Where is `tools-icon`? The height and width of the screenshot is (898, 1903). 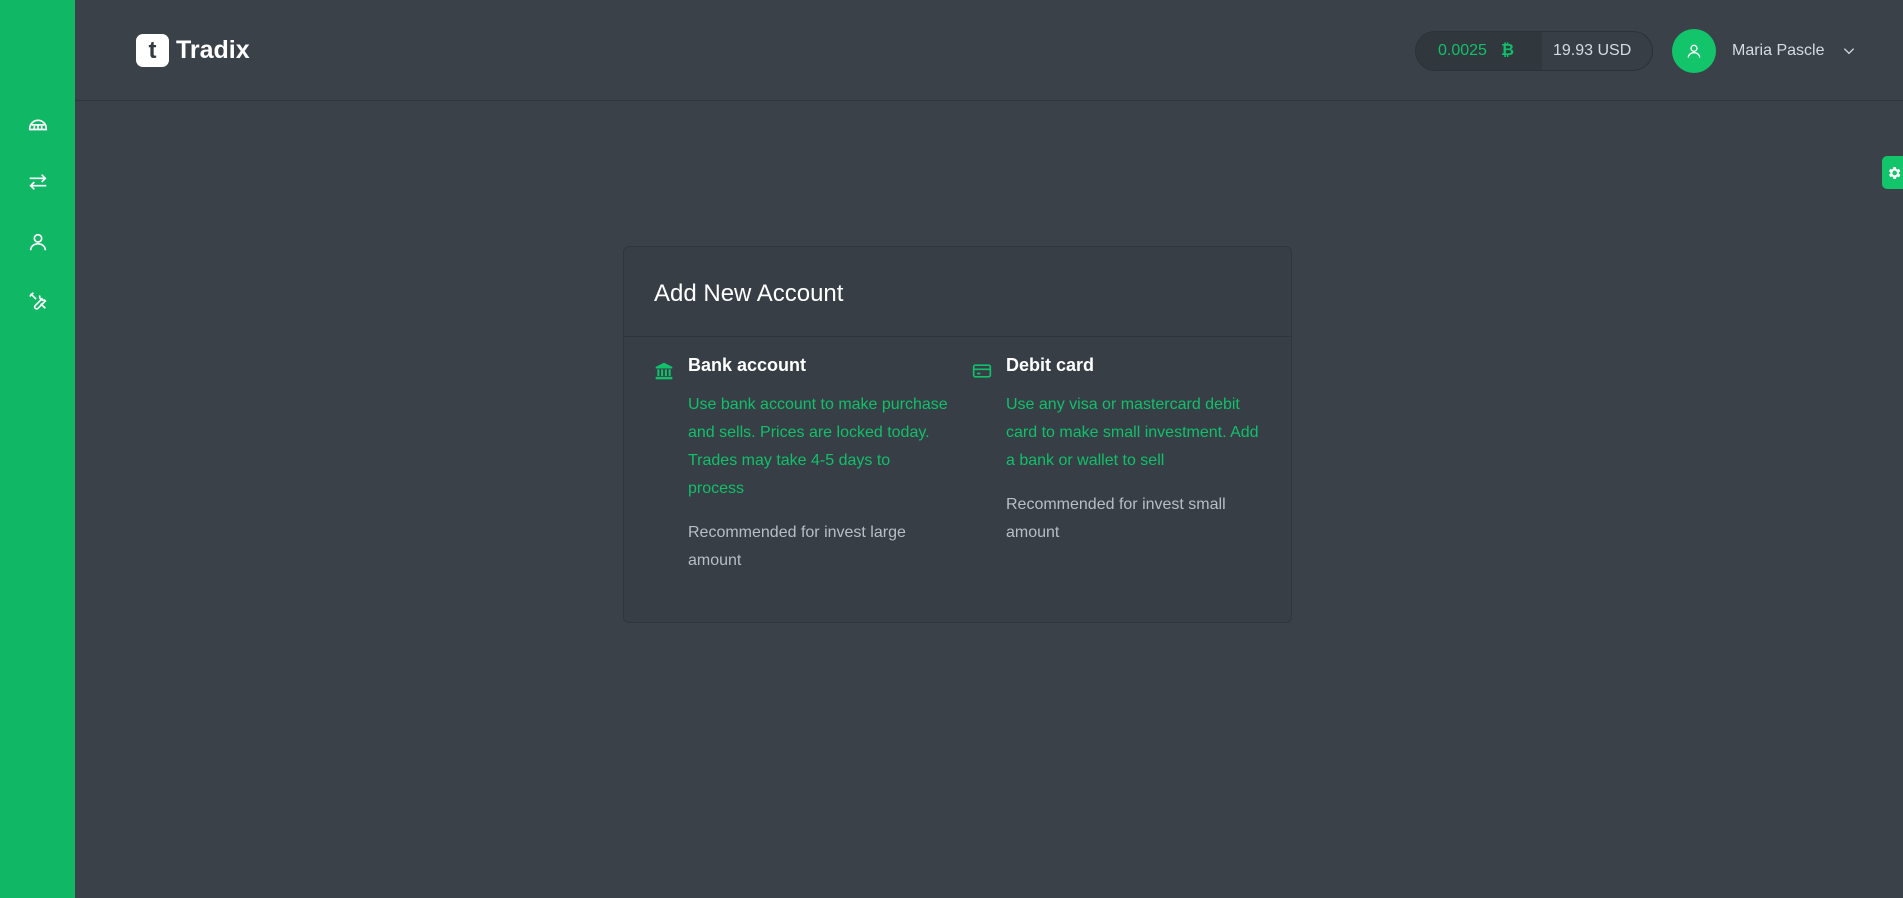
tools-icon is located at coordinates (38, 301).